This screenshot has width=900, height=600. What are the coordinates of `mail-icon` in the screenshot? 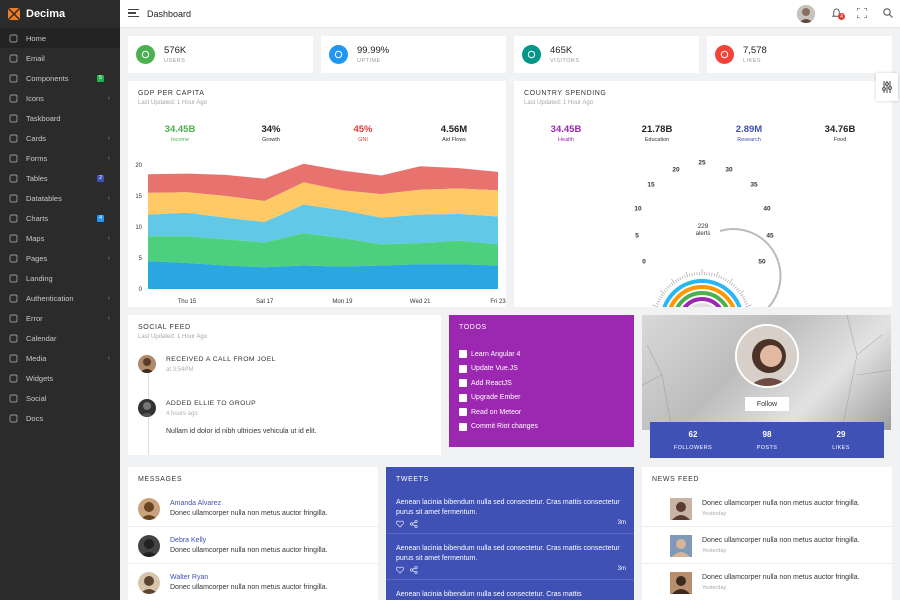 It's located at (13, 58).